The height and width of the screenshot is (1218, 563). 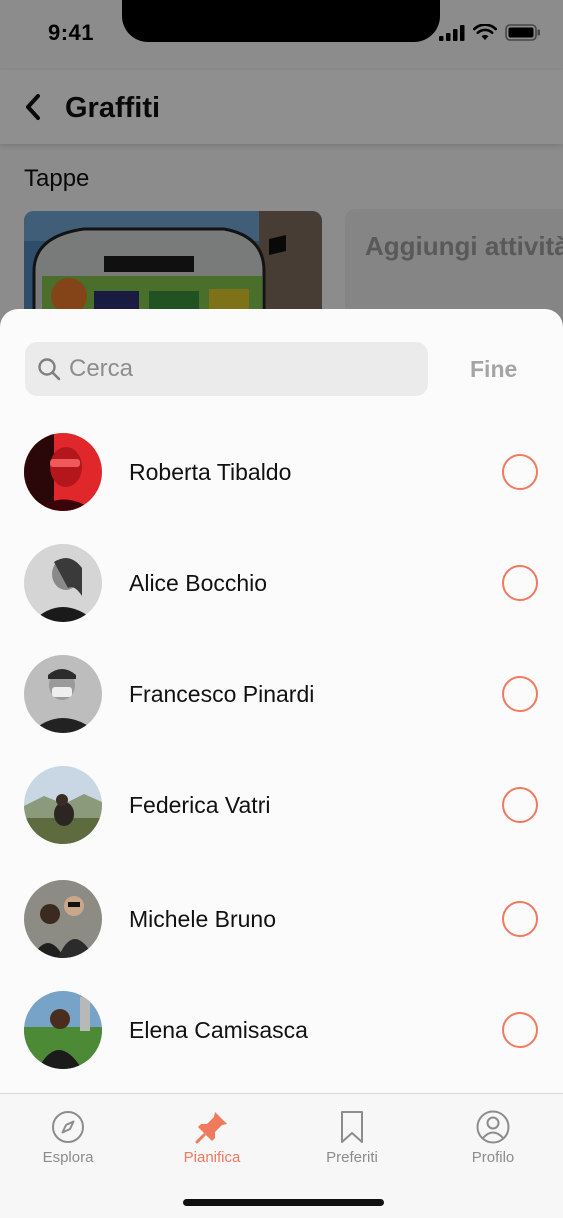 What do you see at coordinates (198, 583) in the screenshot?
I see `contact-name: Alice Bocchio` at bounding box center [198, 583].